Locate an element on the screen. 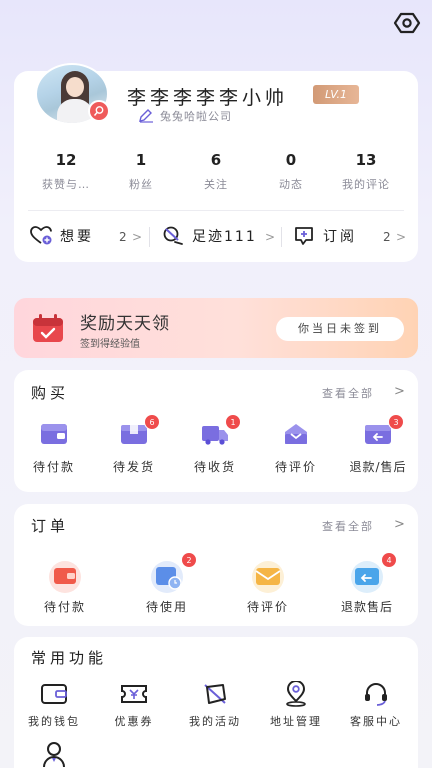  stat-value: 1 is located at coordinates (141, 160).